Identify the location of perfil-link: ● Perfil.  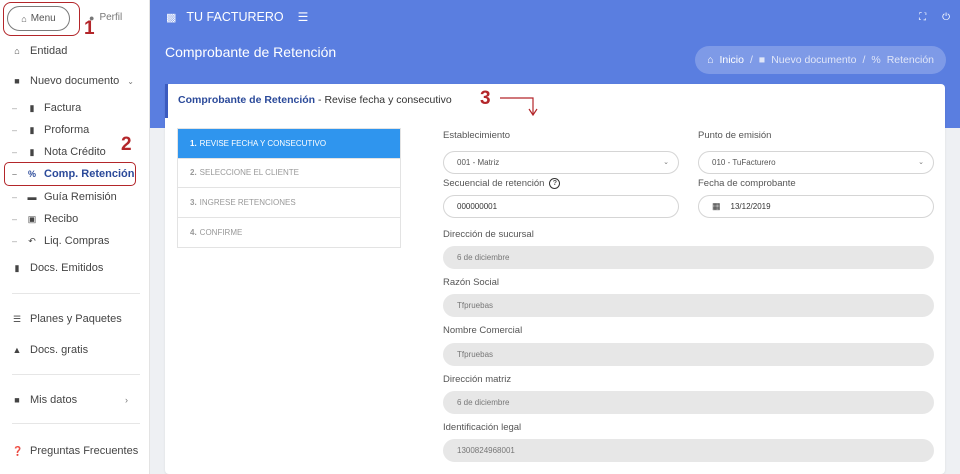
(105, 17).